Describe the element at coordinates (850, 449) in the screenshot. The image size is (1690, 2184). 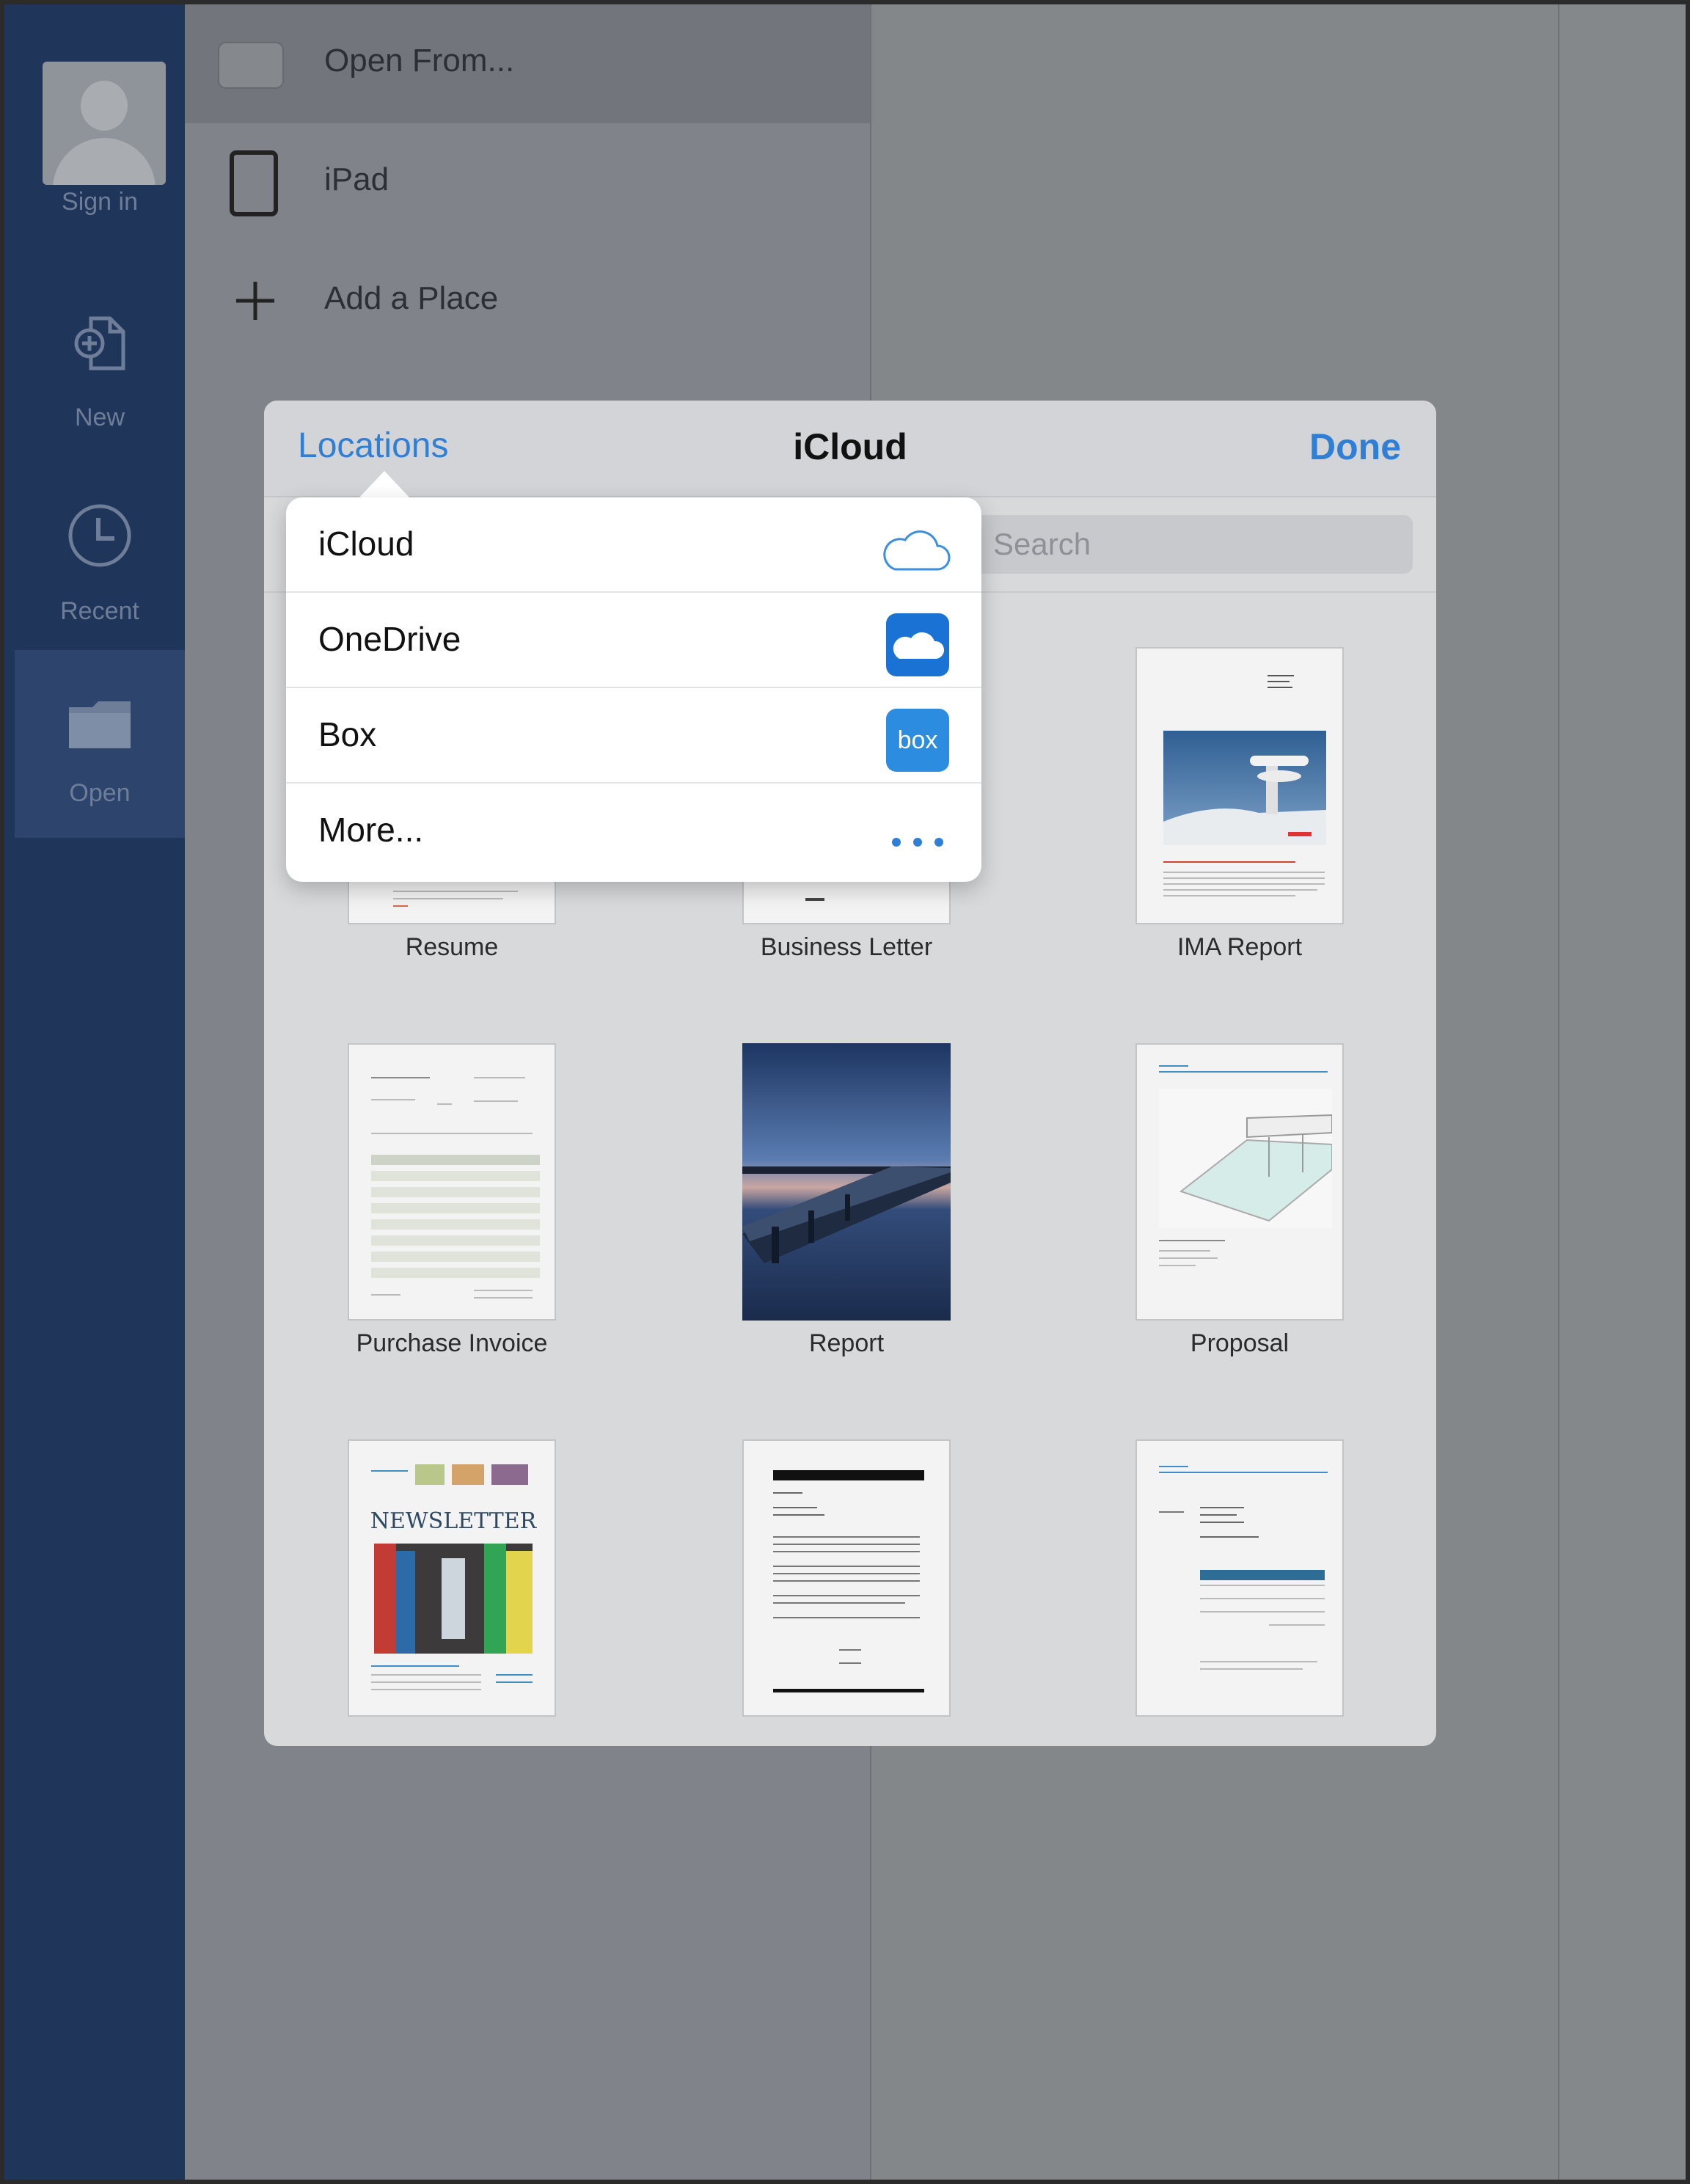
I see `dialog-header: iCloud Locations Done` at that location.